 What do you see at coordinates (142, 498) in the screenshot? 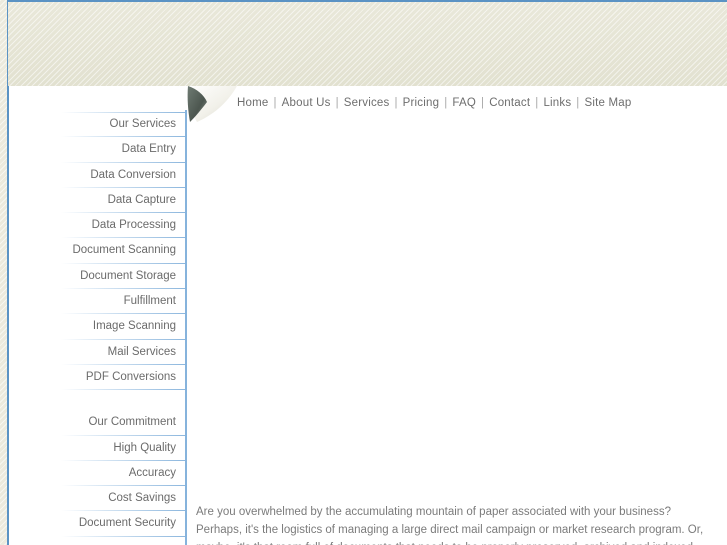
I see `sidebar-item-label: Cost Savings` at bounding box center [142, 498].